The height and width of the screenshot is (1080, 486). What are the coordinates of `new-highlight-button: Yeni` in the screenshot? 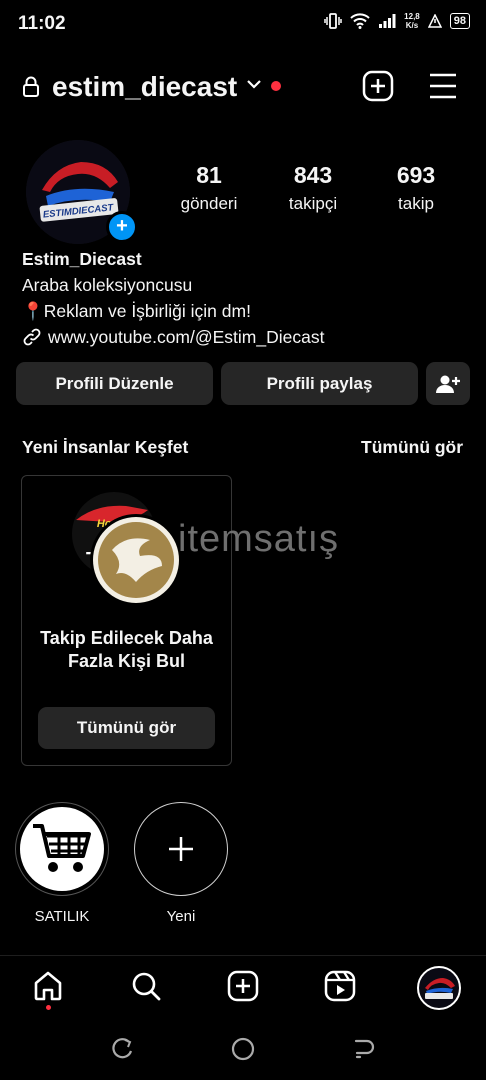 It's located at (181, 863).